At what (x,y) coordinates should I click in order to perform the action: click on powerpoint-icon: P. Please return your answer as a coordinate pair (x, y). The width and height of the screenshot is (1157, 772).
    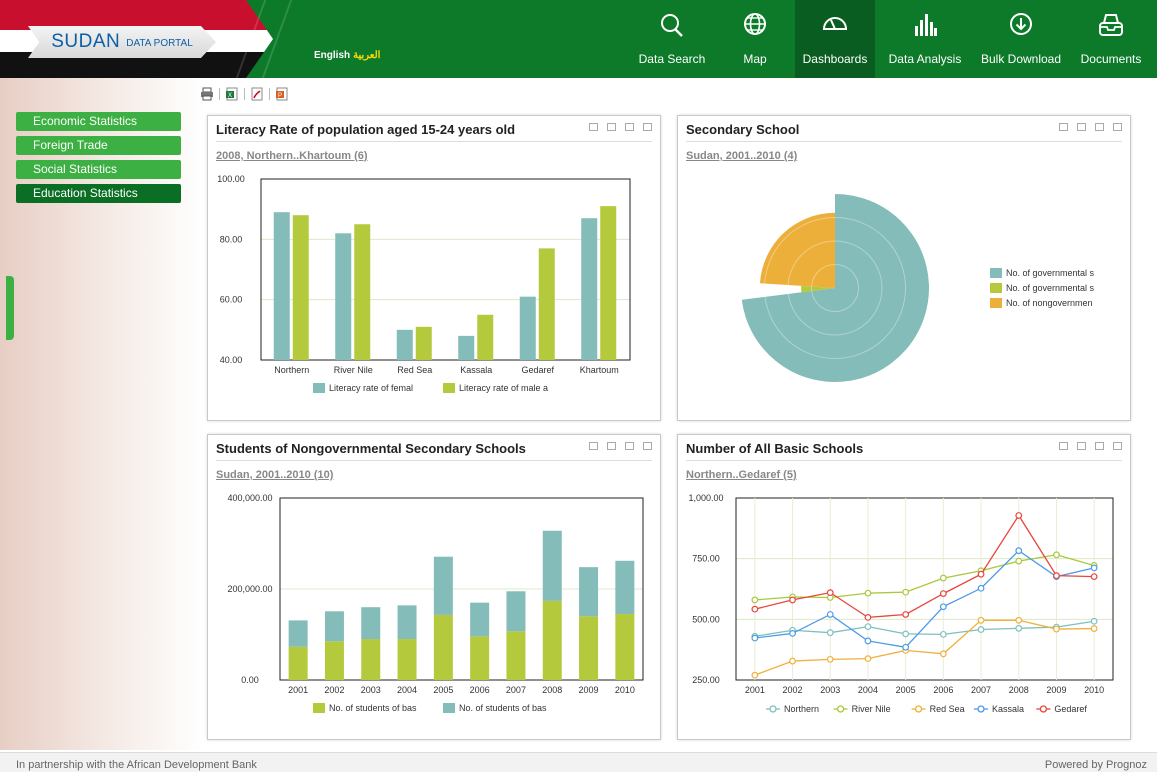
    Looking at the image, I should click on (282, 94).